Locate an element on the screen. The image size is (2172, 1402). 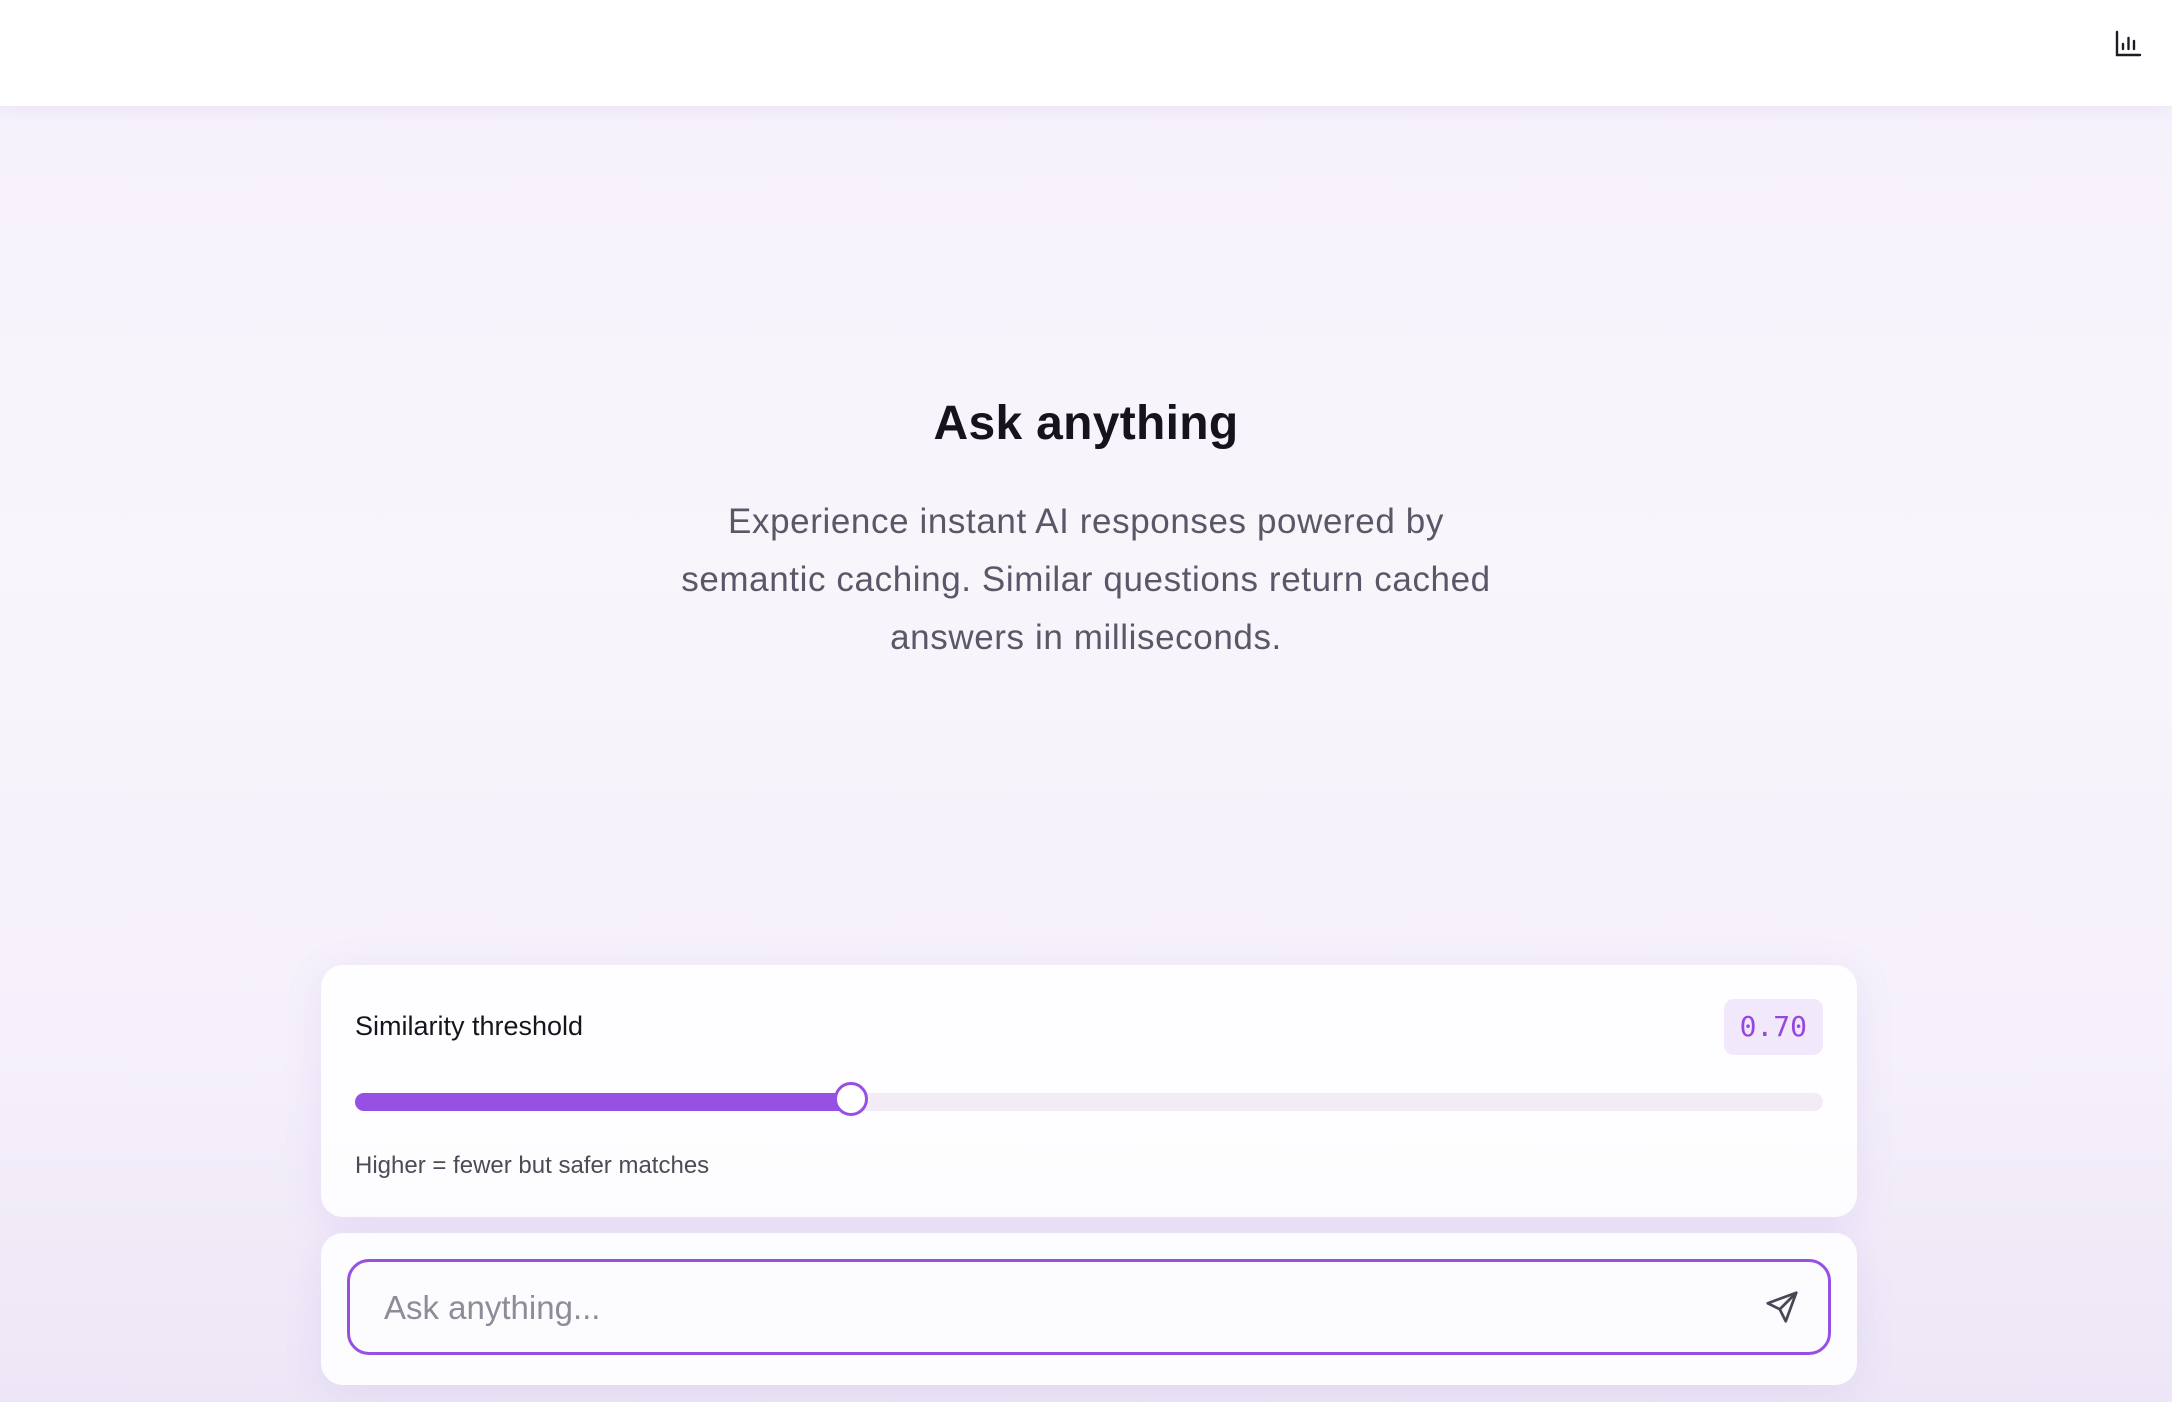
chat-input-card is located at coordinates (1089, 1309).